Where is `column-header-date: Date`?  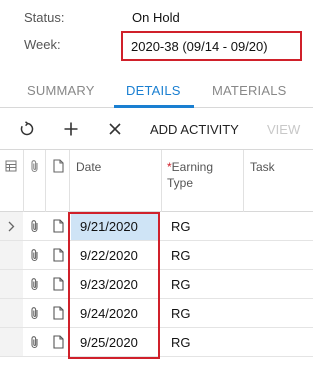
column-header-date: Date is located at coordinates (88, 167).